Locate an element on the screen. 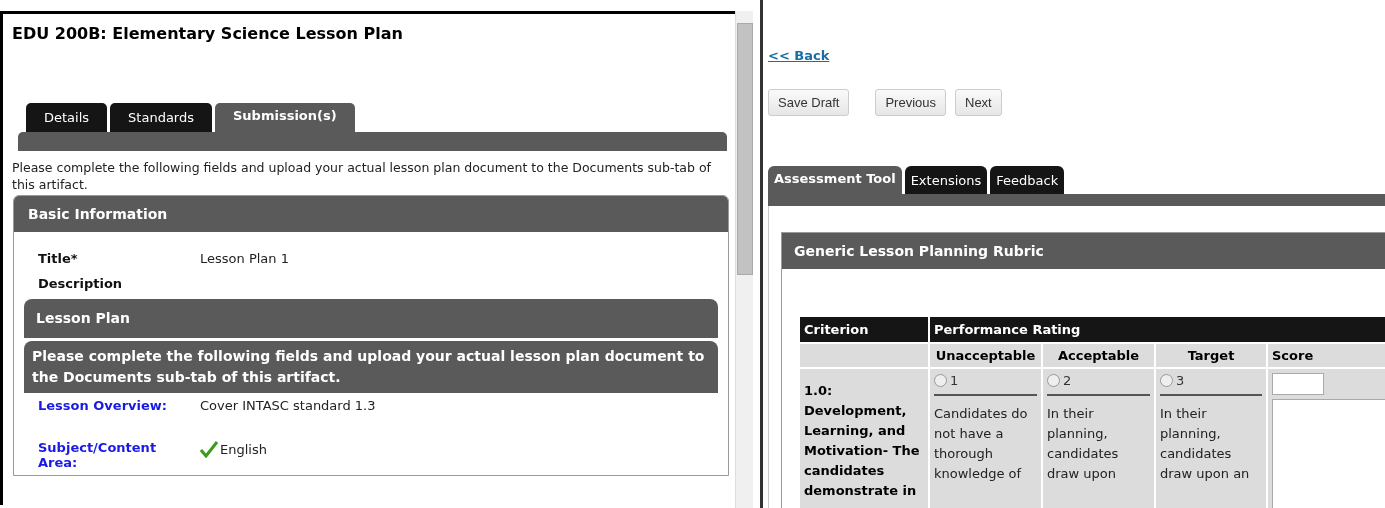 This screenshot has height=508, width=1385. field-label: Lesson Overview: is located at coordinates (103, 405).